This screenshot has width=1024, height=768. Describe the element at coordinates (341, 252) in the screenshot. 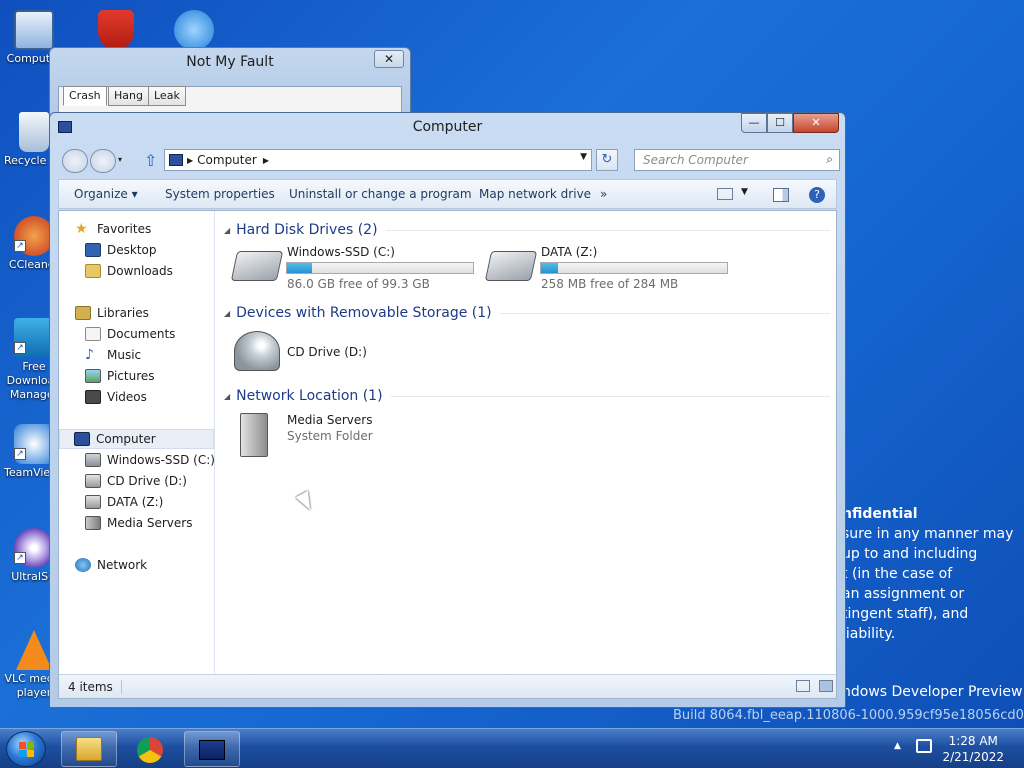

I see `drive-name: Windows-SSD (C:)` at that location.